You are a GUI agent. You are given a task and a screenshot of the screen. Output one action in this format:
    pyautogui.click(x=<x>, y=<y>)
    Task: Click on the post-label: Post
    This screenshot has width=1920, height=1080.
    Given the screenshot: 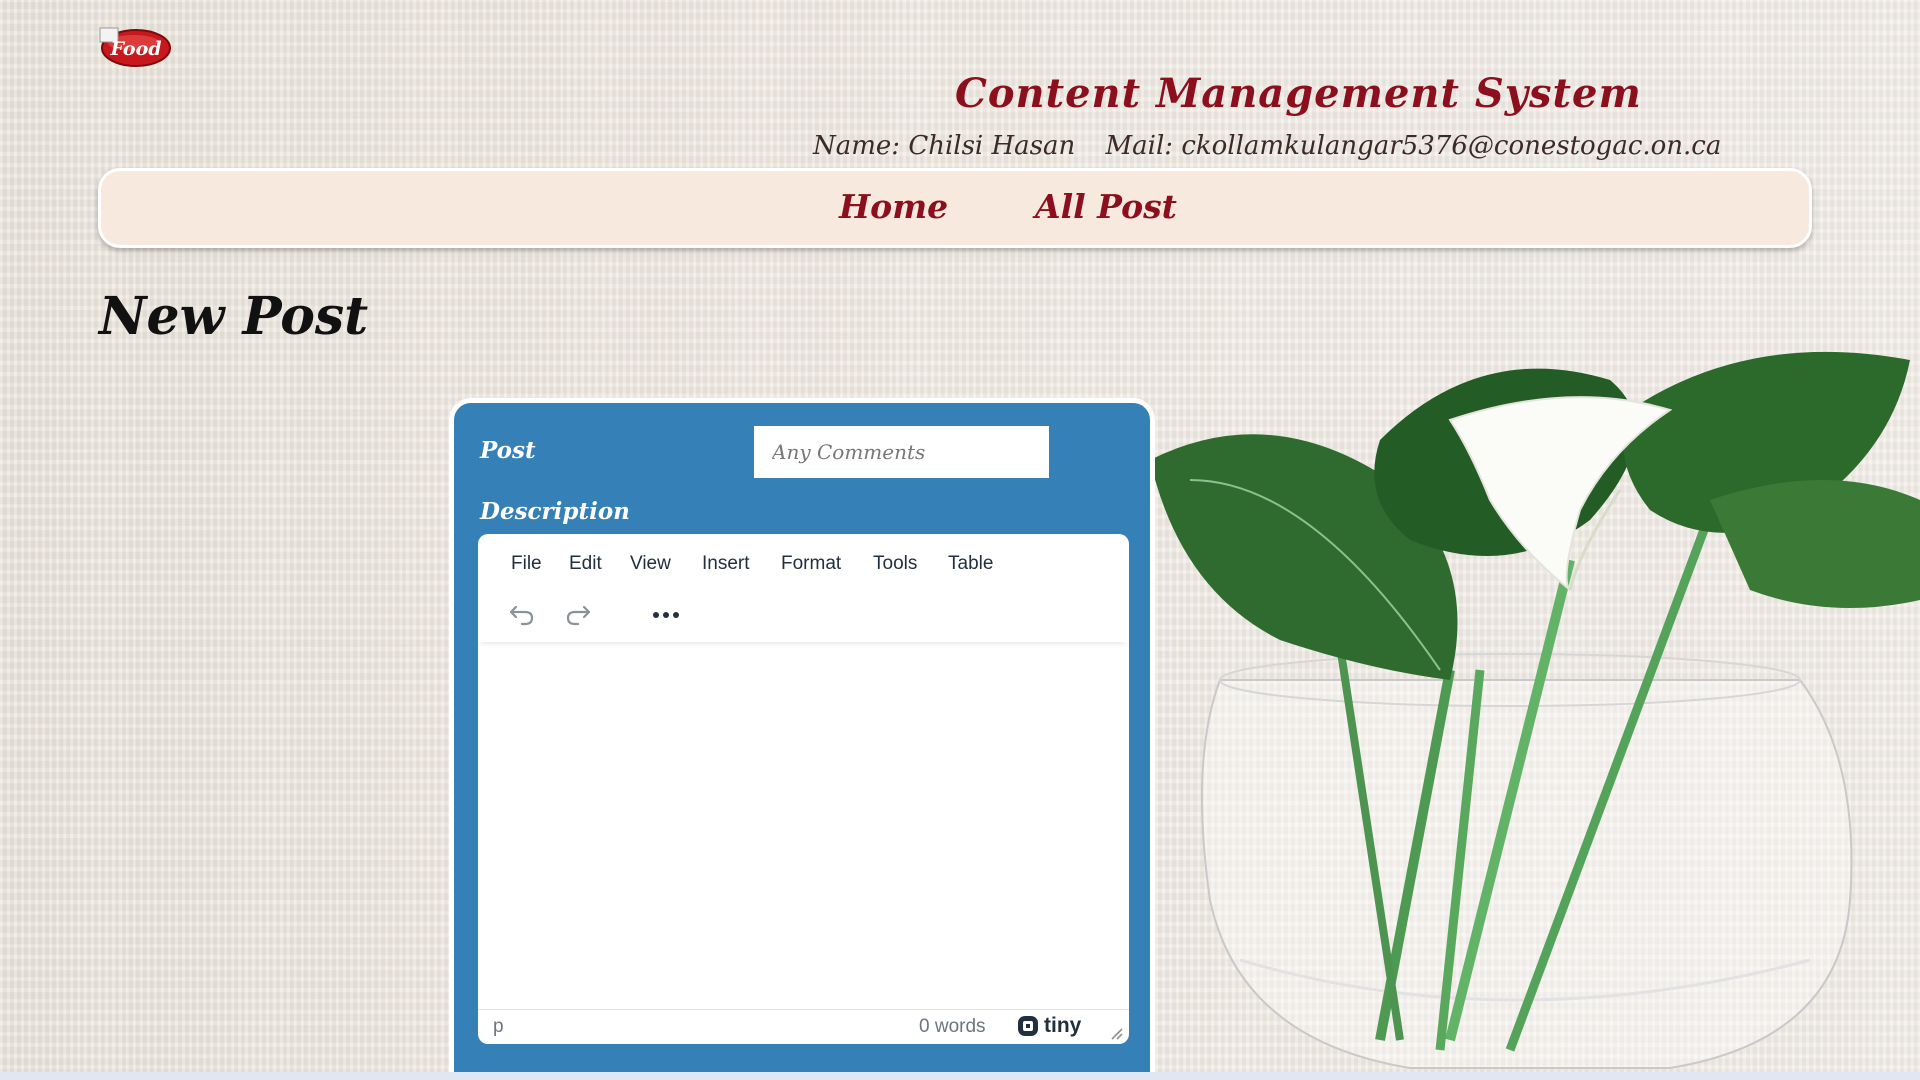 What is the action you would take?
    pyautogui.click(x=508, y=450)
    